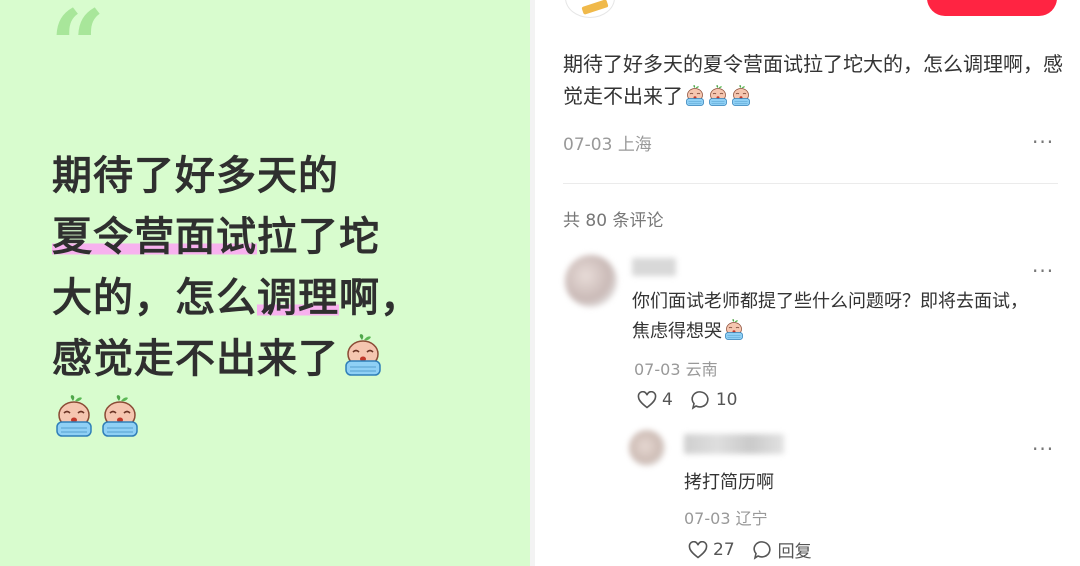 The height and width of the screenshot is (566, 1080). I want to click on reply-actions: 27 回复, so click(759, 549).